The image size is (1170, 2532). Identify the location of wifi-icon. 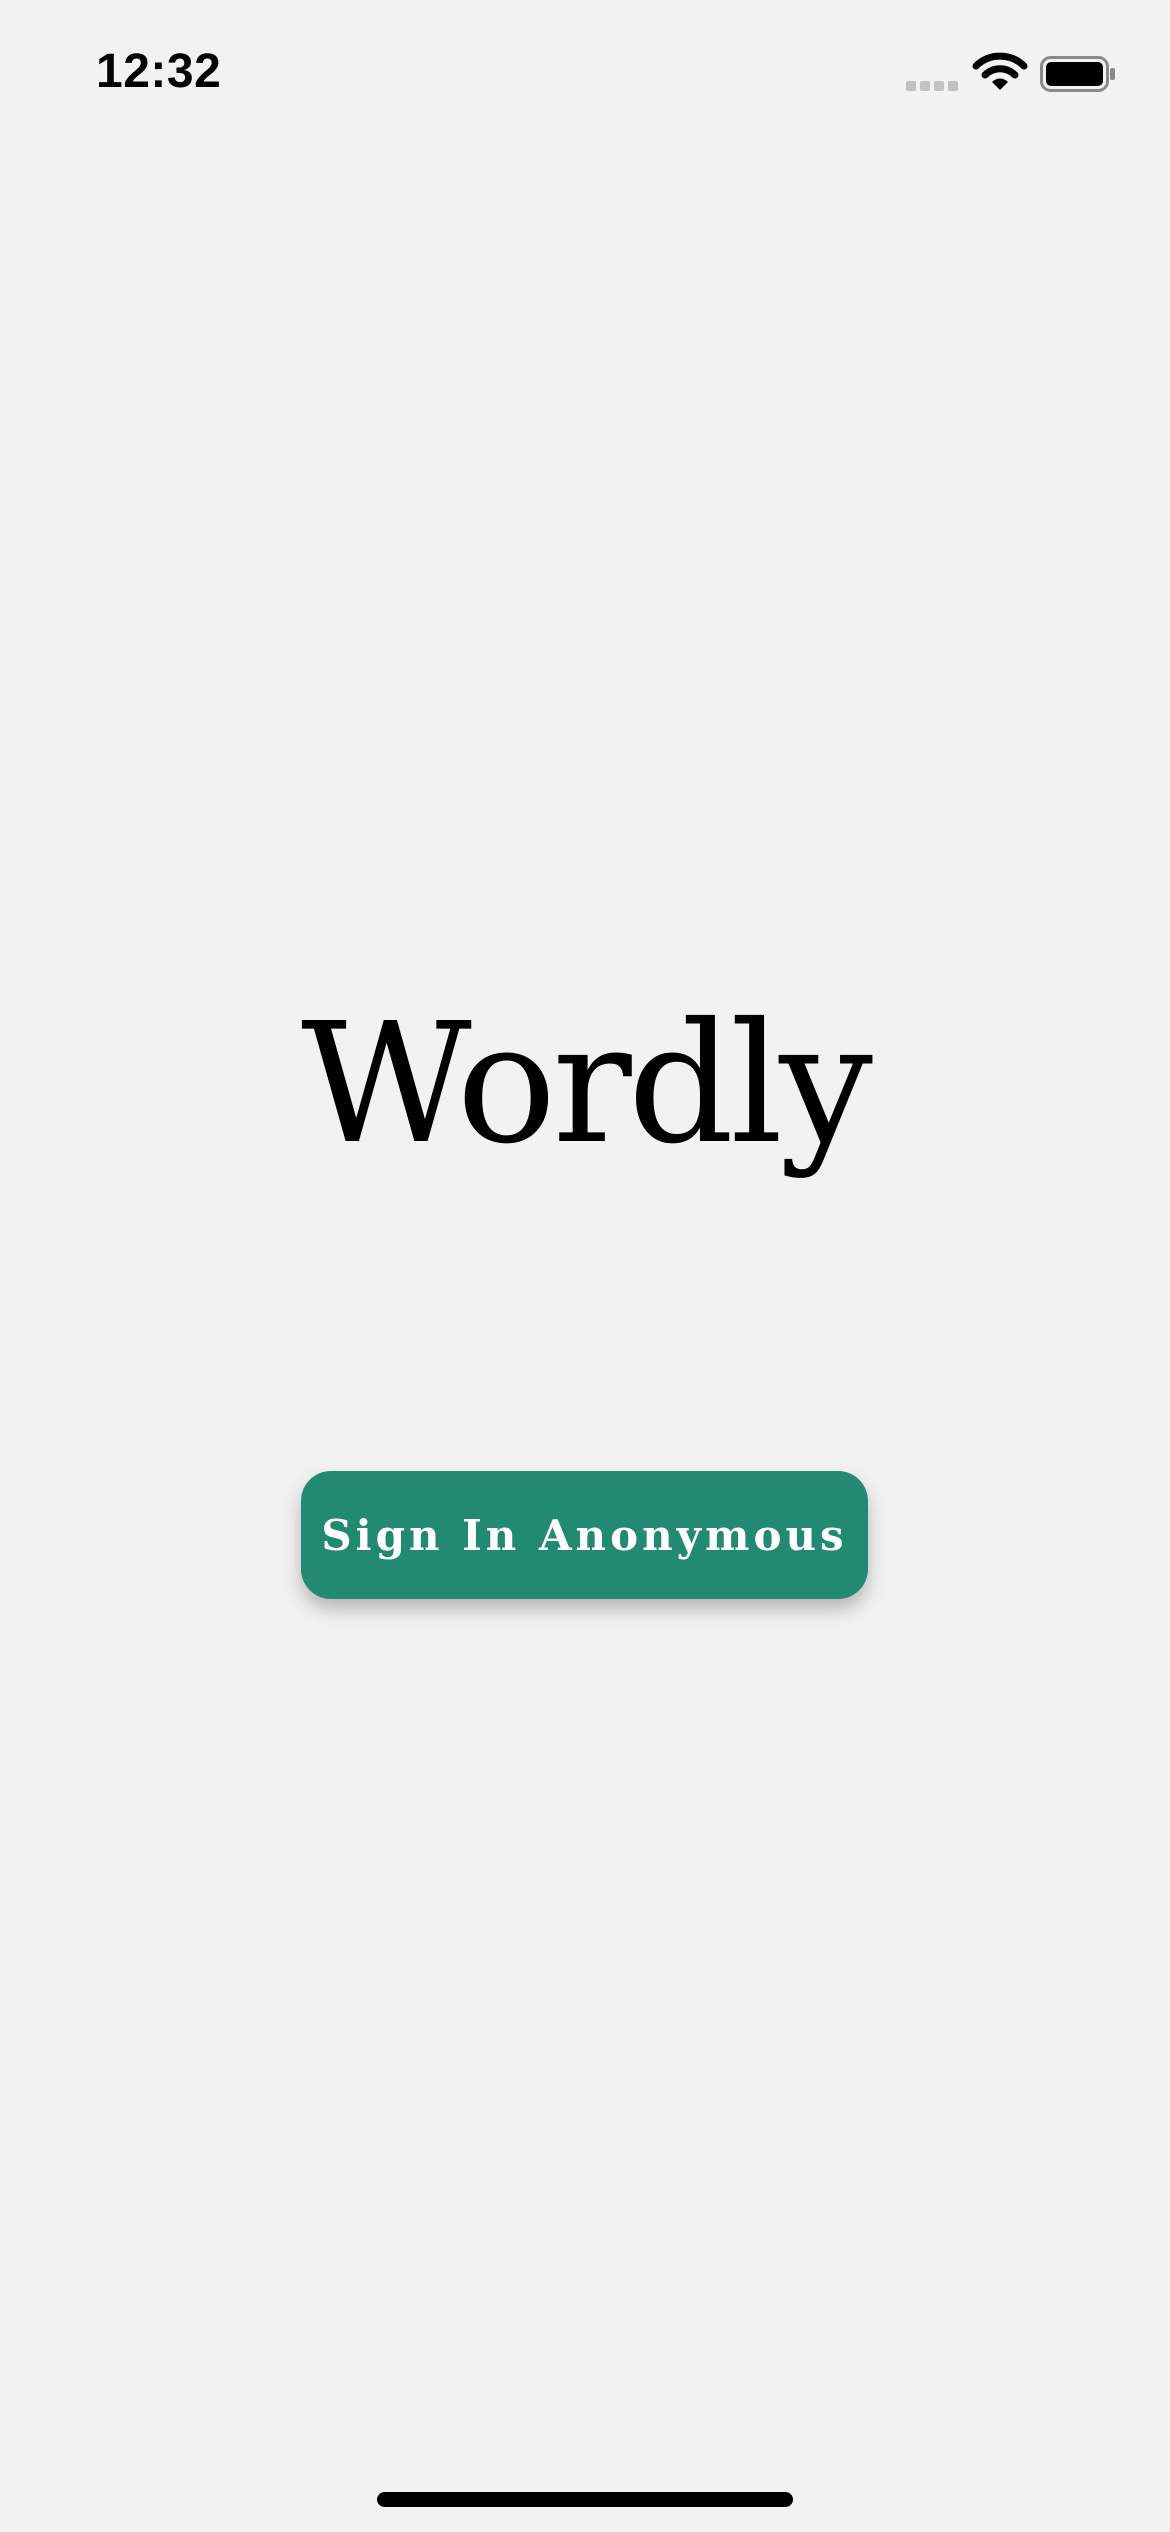
(1000, 71).